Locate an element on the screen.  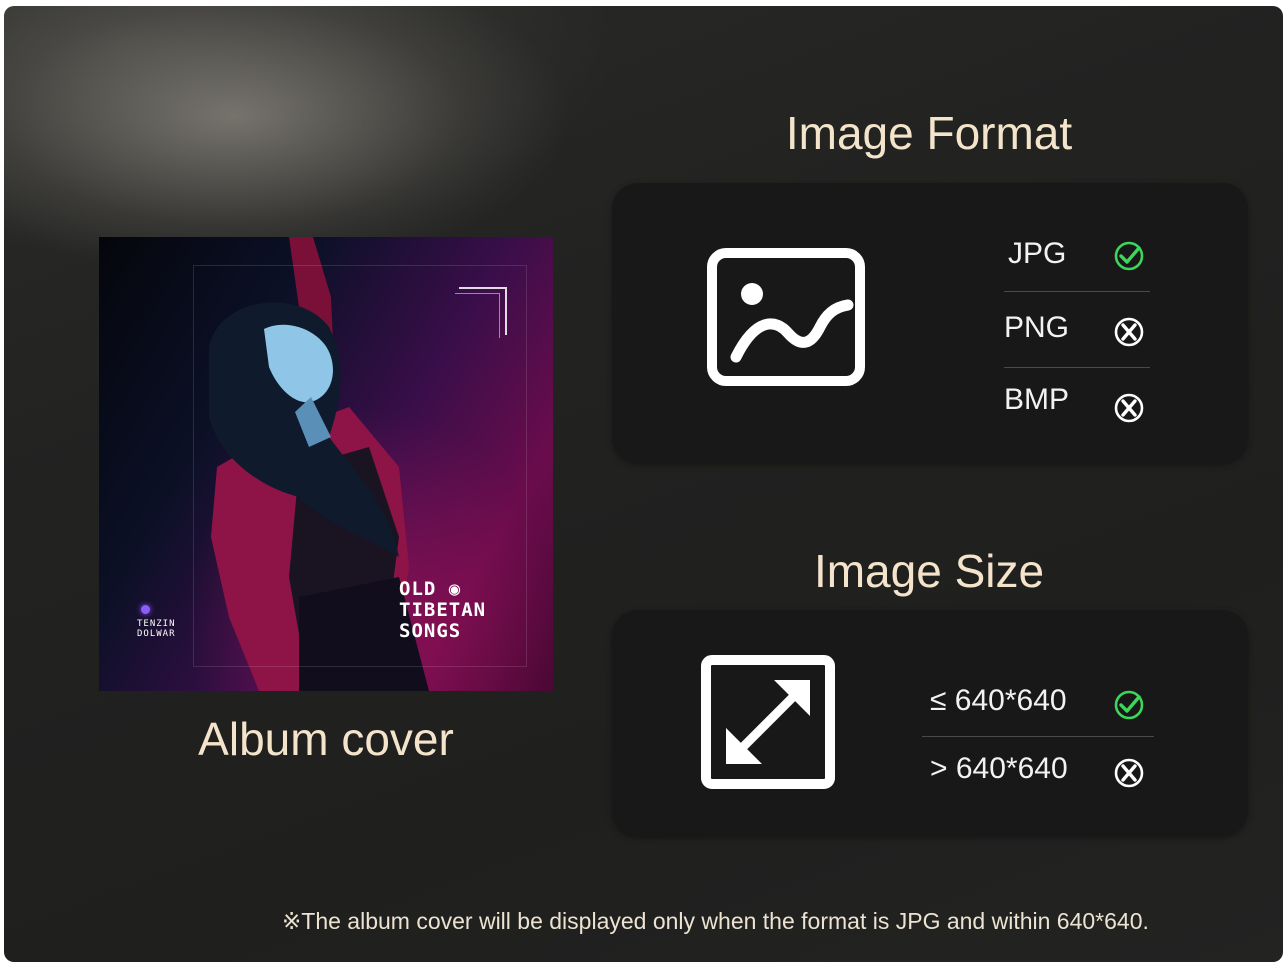
size-option-label: > 640*640 is located at coordinates (999, 768).